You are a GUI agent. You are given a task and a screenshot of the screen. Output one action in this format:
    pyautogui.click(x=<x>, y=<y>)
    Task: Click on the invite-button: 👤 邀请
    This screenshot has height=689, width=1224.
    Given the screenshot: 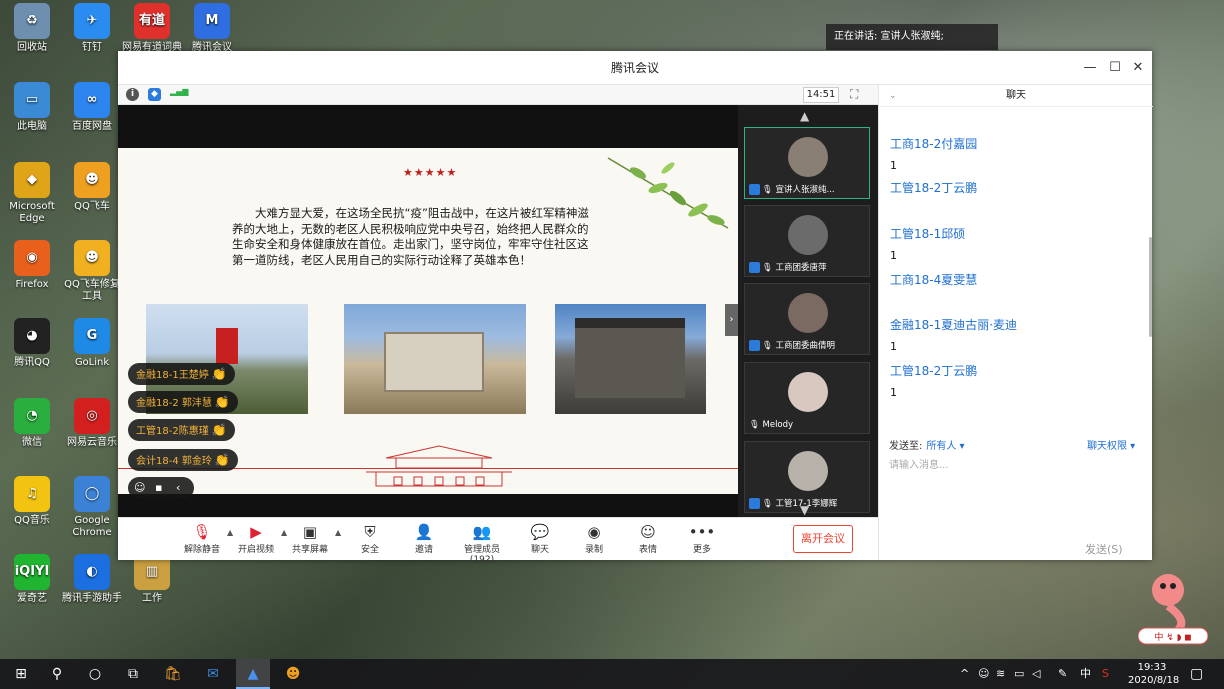 What is the action you would take?
    pyautogui.click(x=424, y=538)
    